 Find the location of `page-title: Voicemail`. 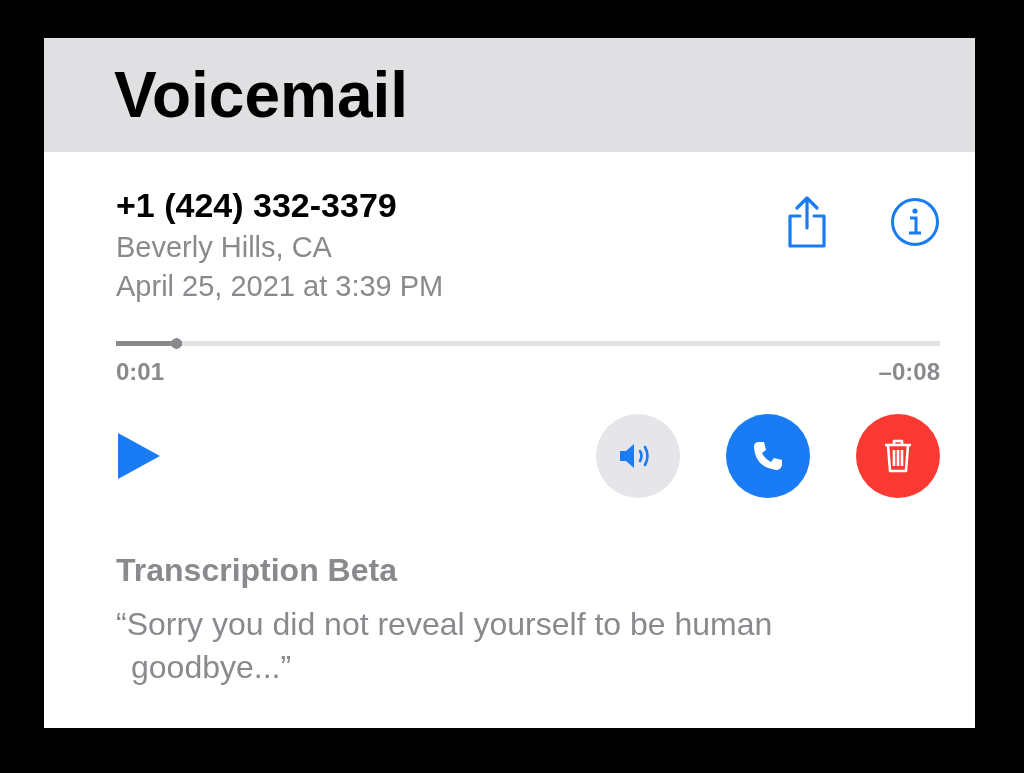

page-title: Voicemail is located at coordinates (261, 95).